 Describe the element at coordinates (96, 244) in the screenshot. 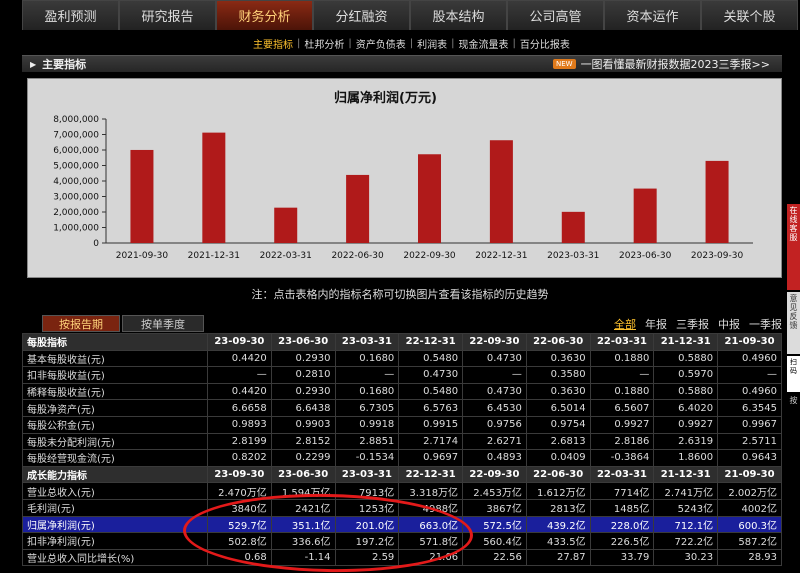

I see `y-tick-label: 0` at that location.